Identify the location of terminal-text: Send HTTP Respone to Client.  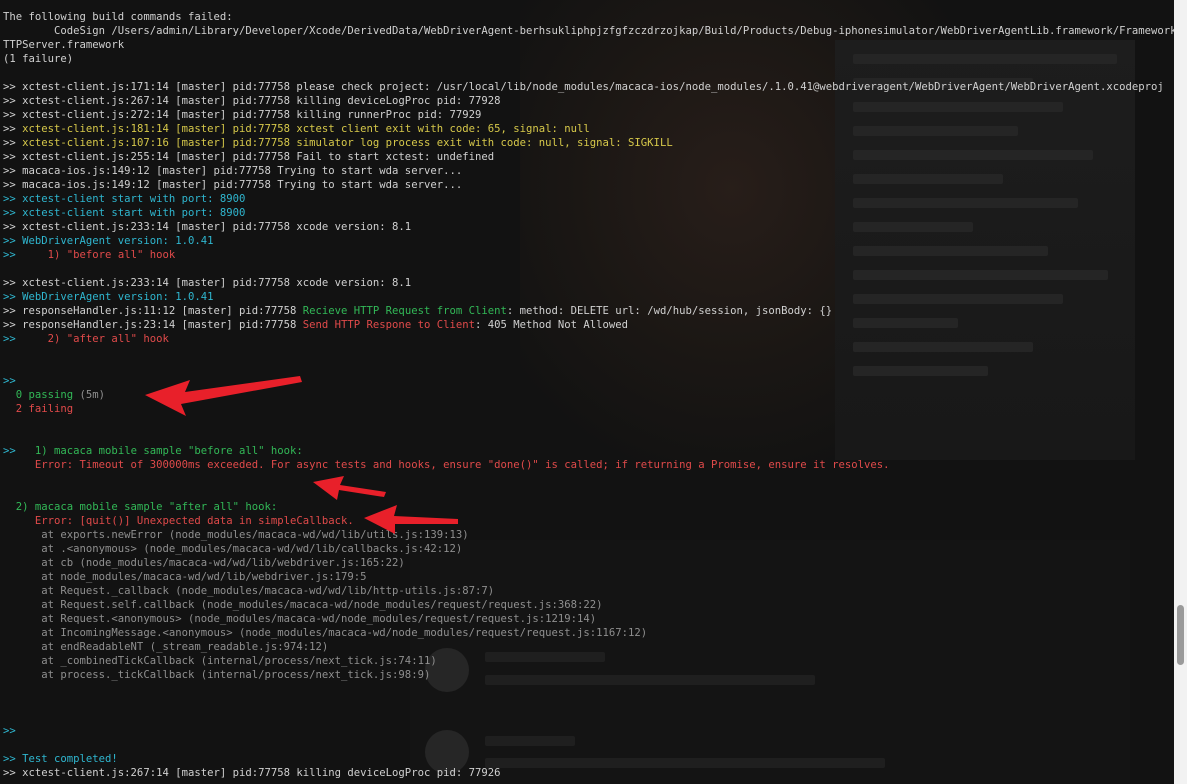
(388, 325).